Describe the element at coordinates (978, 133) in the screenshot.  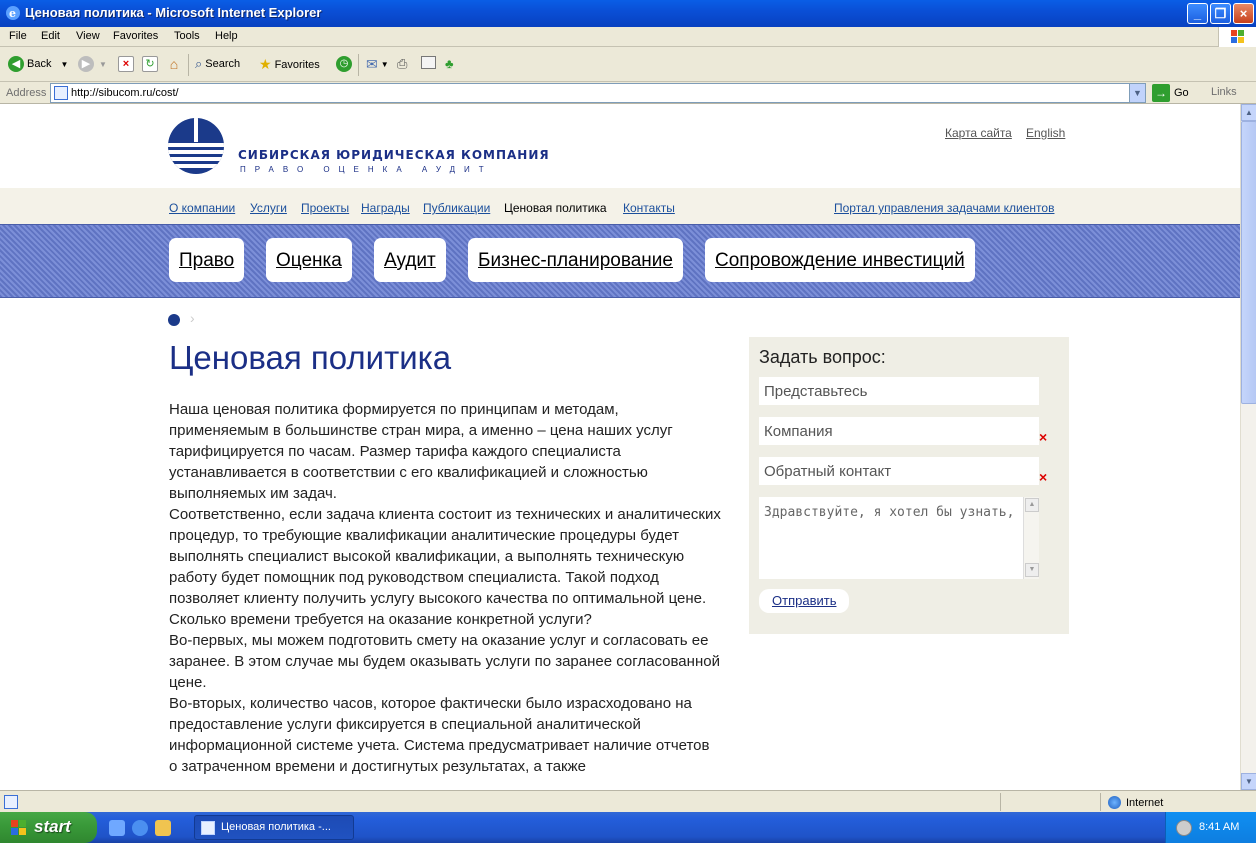
I see `sitemap-link: Карта сайта` at that location.